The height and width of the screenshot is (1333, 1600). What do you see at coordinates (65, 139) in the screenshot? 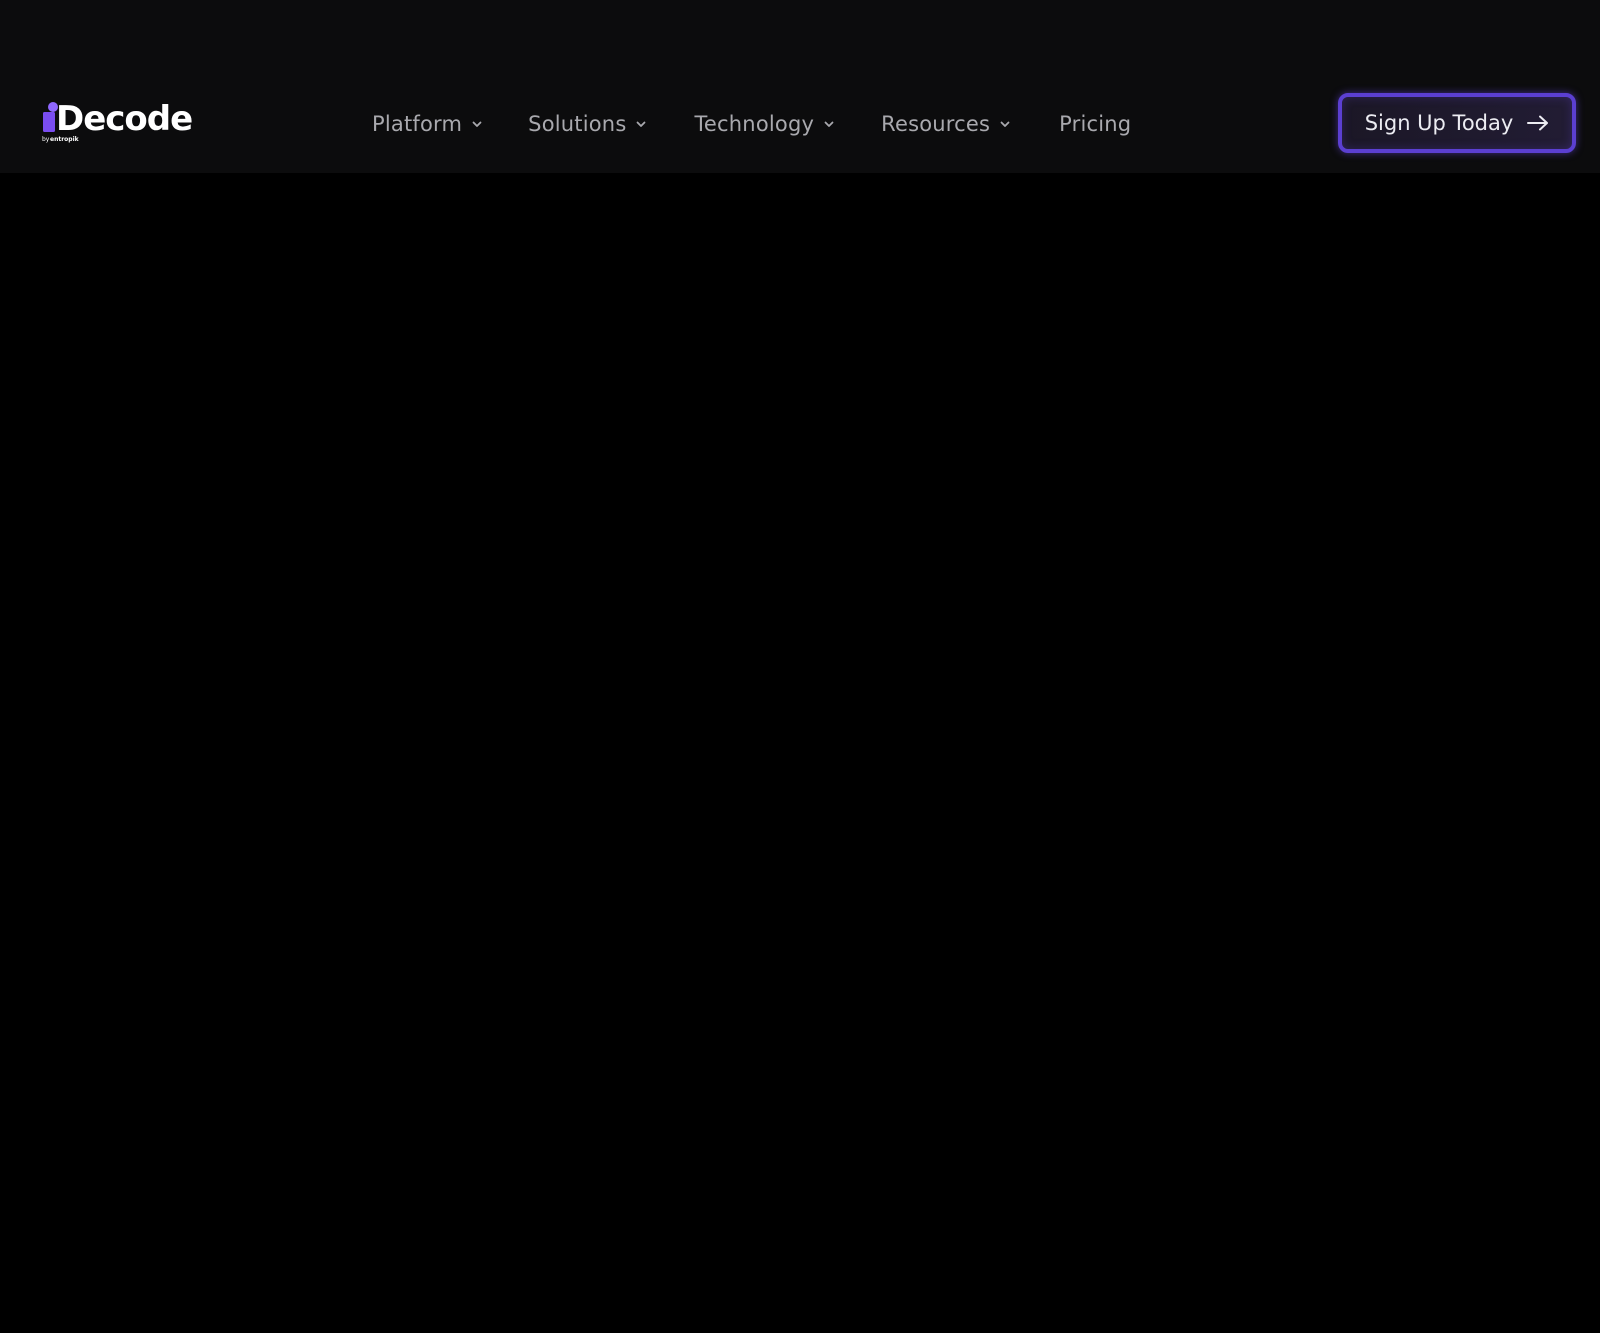
I see `svg-text: entropik` at bounding box center [65, 139].